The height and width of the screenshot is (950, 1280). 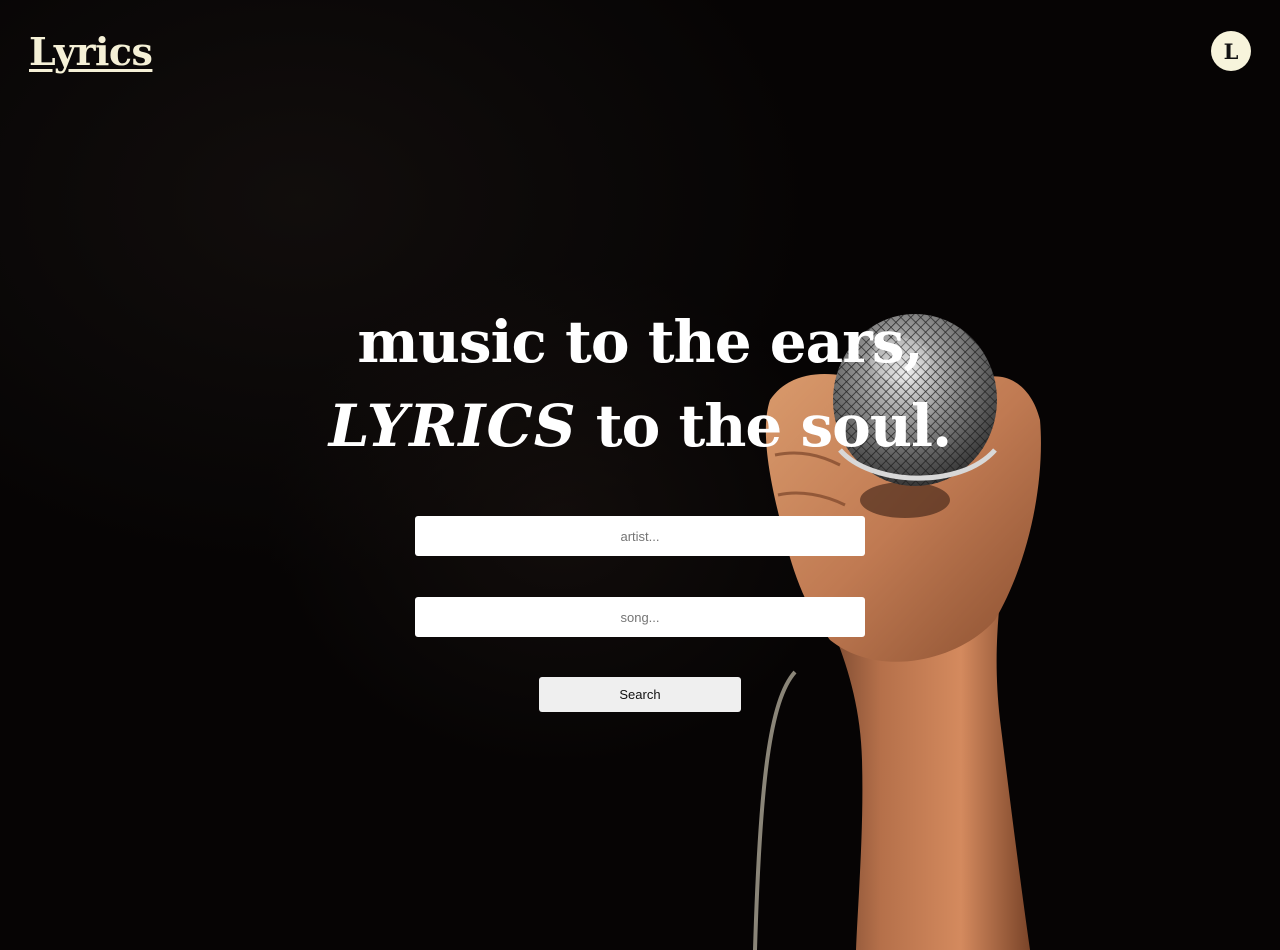 What do you see at coordinates (640, 617) in the screenshot?
I see `song-input` at bounding box center [640, 617].